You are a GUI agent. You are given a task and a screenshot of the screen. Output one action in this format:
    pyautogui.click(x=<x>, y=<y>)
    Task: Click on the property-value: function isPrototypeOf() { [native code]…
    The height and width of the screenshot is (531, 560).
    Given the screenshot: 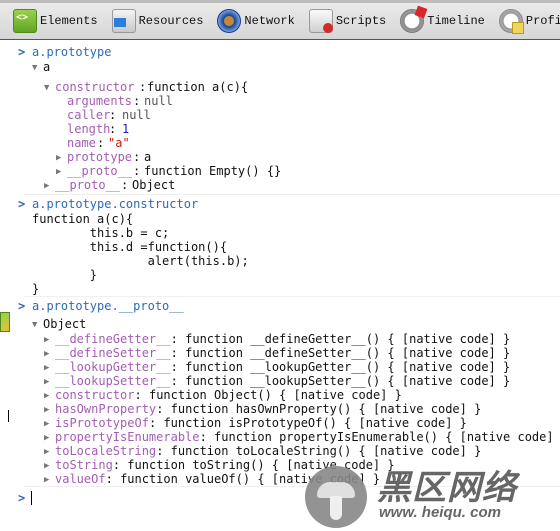 What is the action you would take?
    pyautogui.click(x=315, y=423)
    